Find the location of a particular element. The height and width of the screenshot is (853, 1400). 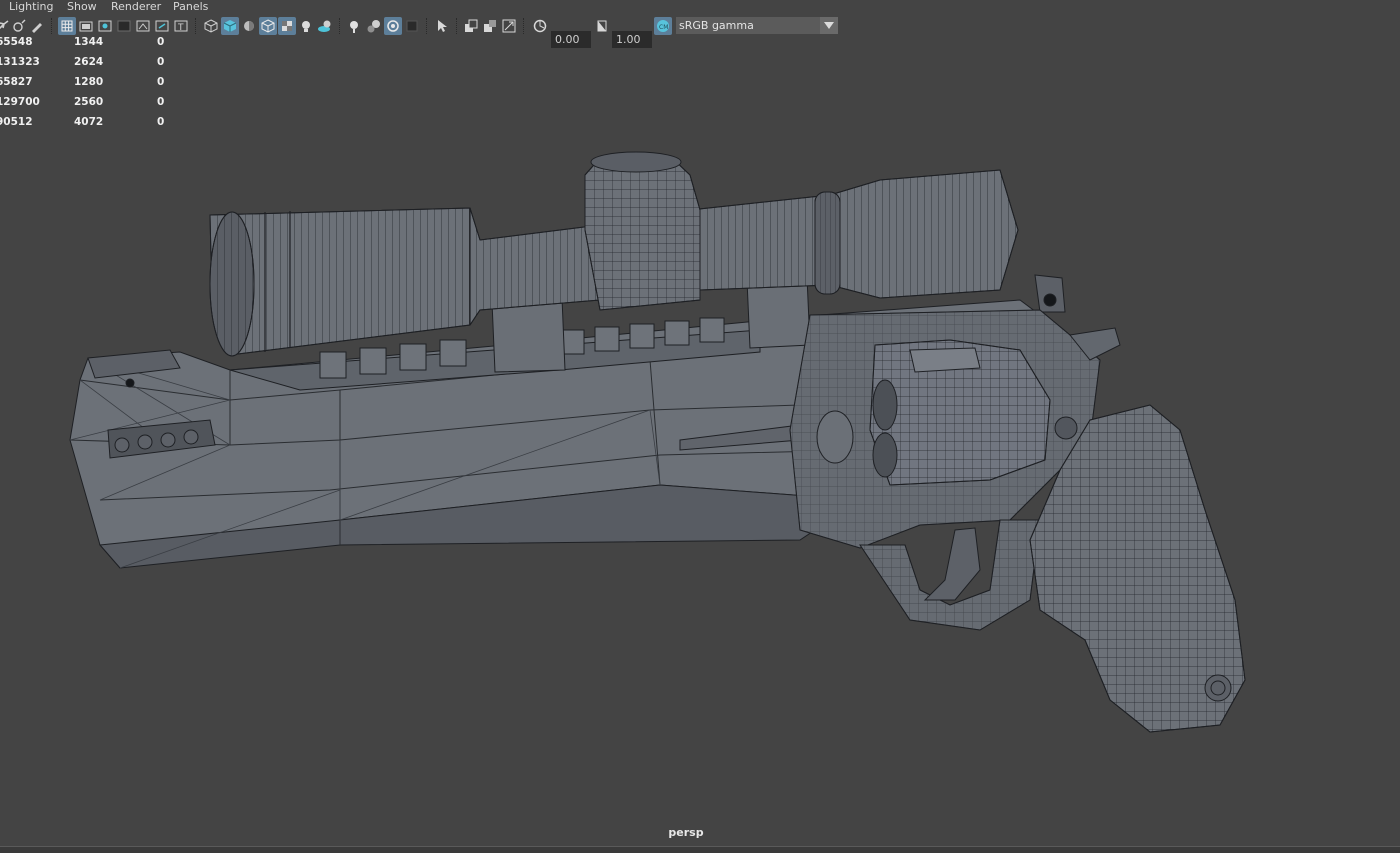

camera-name-label: persp is located at coordinates (686, 832).